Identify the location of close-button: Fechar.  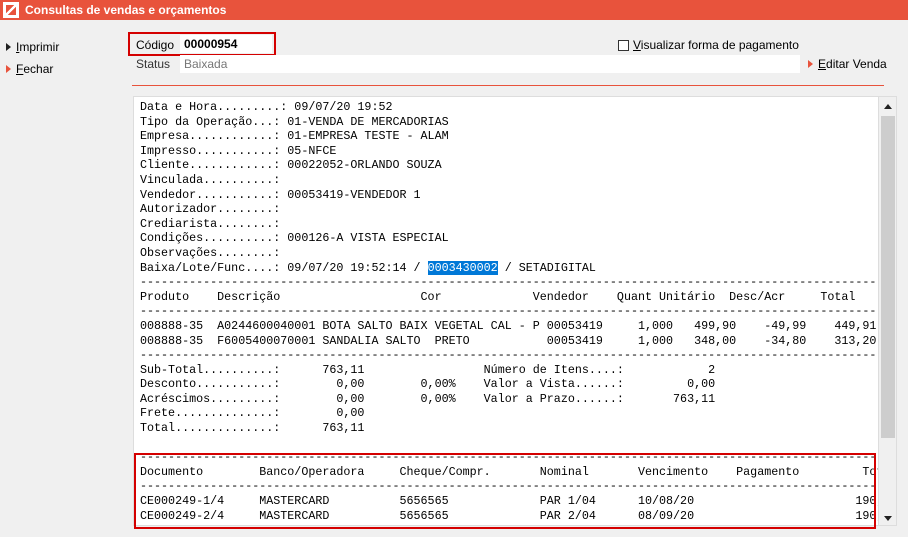
(29, 69).